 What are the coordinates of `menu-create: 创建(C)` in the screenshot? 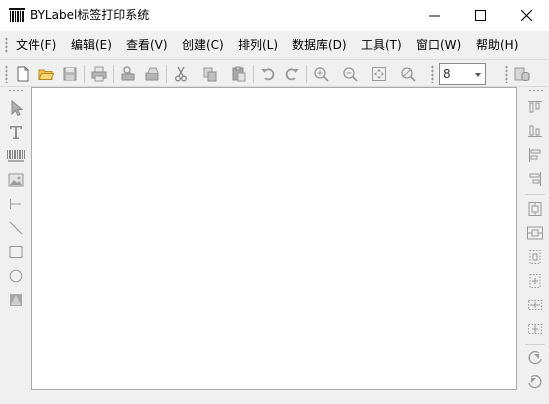 It's located at (203, 45).